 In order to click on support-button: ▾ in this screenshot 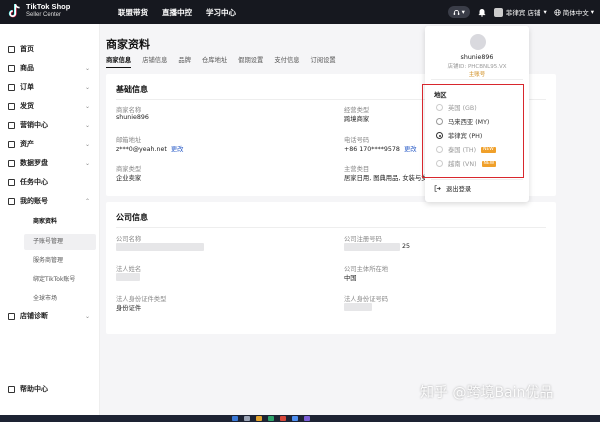, I will do `click(458, 12)`.